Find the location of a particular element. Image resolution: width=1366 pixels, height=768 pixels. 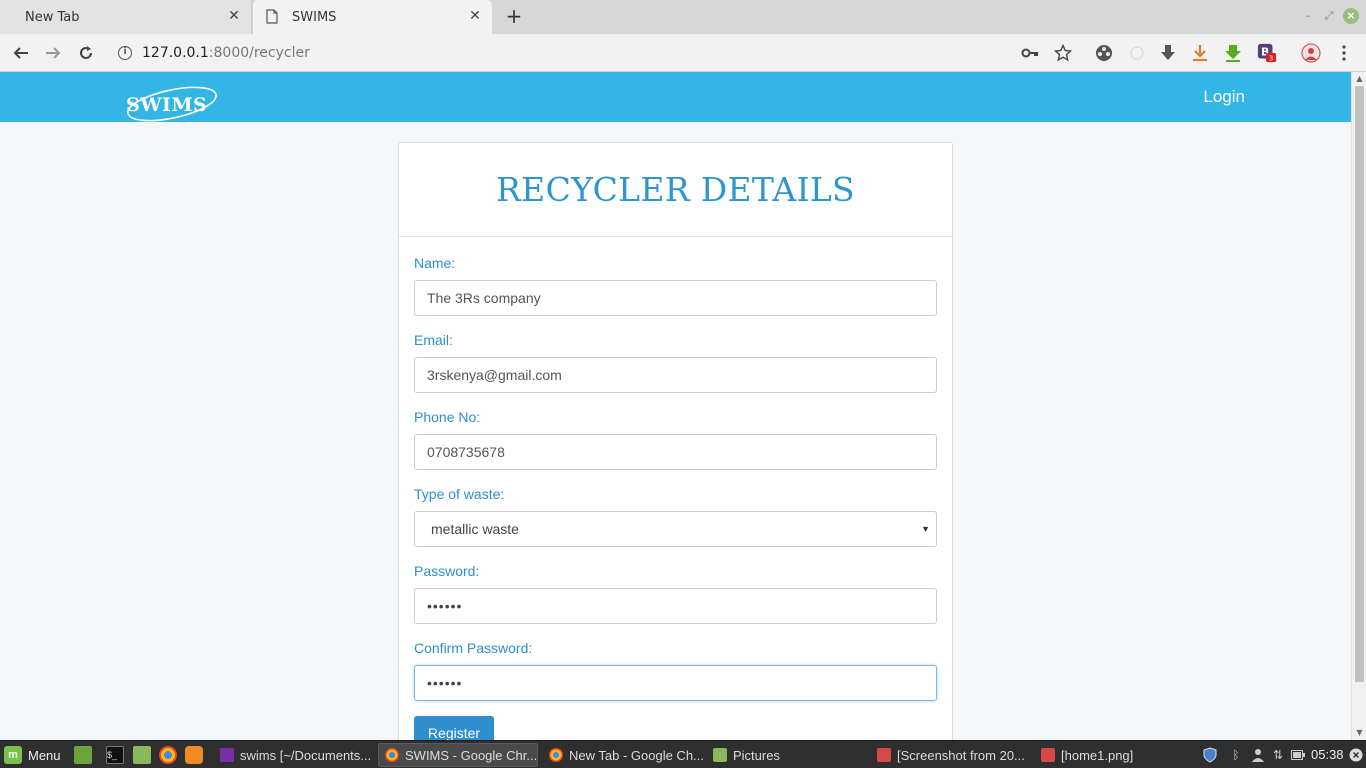

close-icon is located at coordinates (1356, 755).